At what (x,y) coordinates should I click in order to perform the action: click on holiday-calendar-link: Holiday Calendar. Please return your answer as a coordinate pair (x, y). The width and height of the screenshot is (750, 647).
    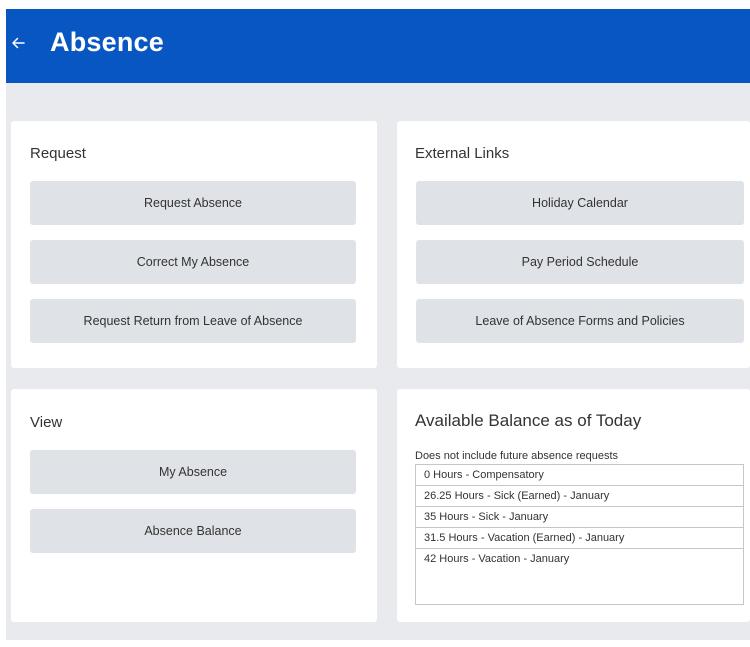
    Looking at the image, I should click on (580, 203).